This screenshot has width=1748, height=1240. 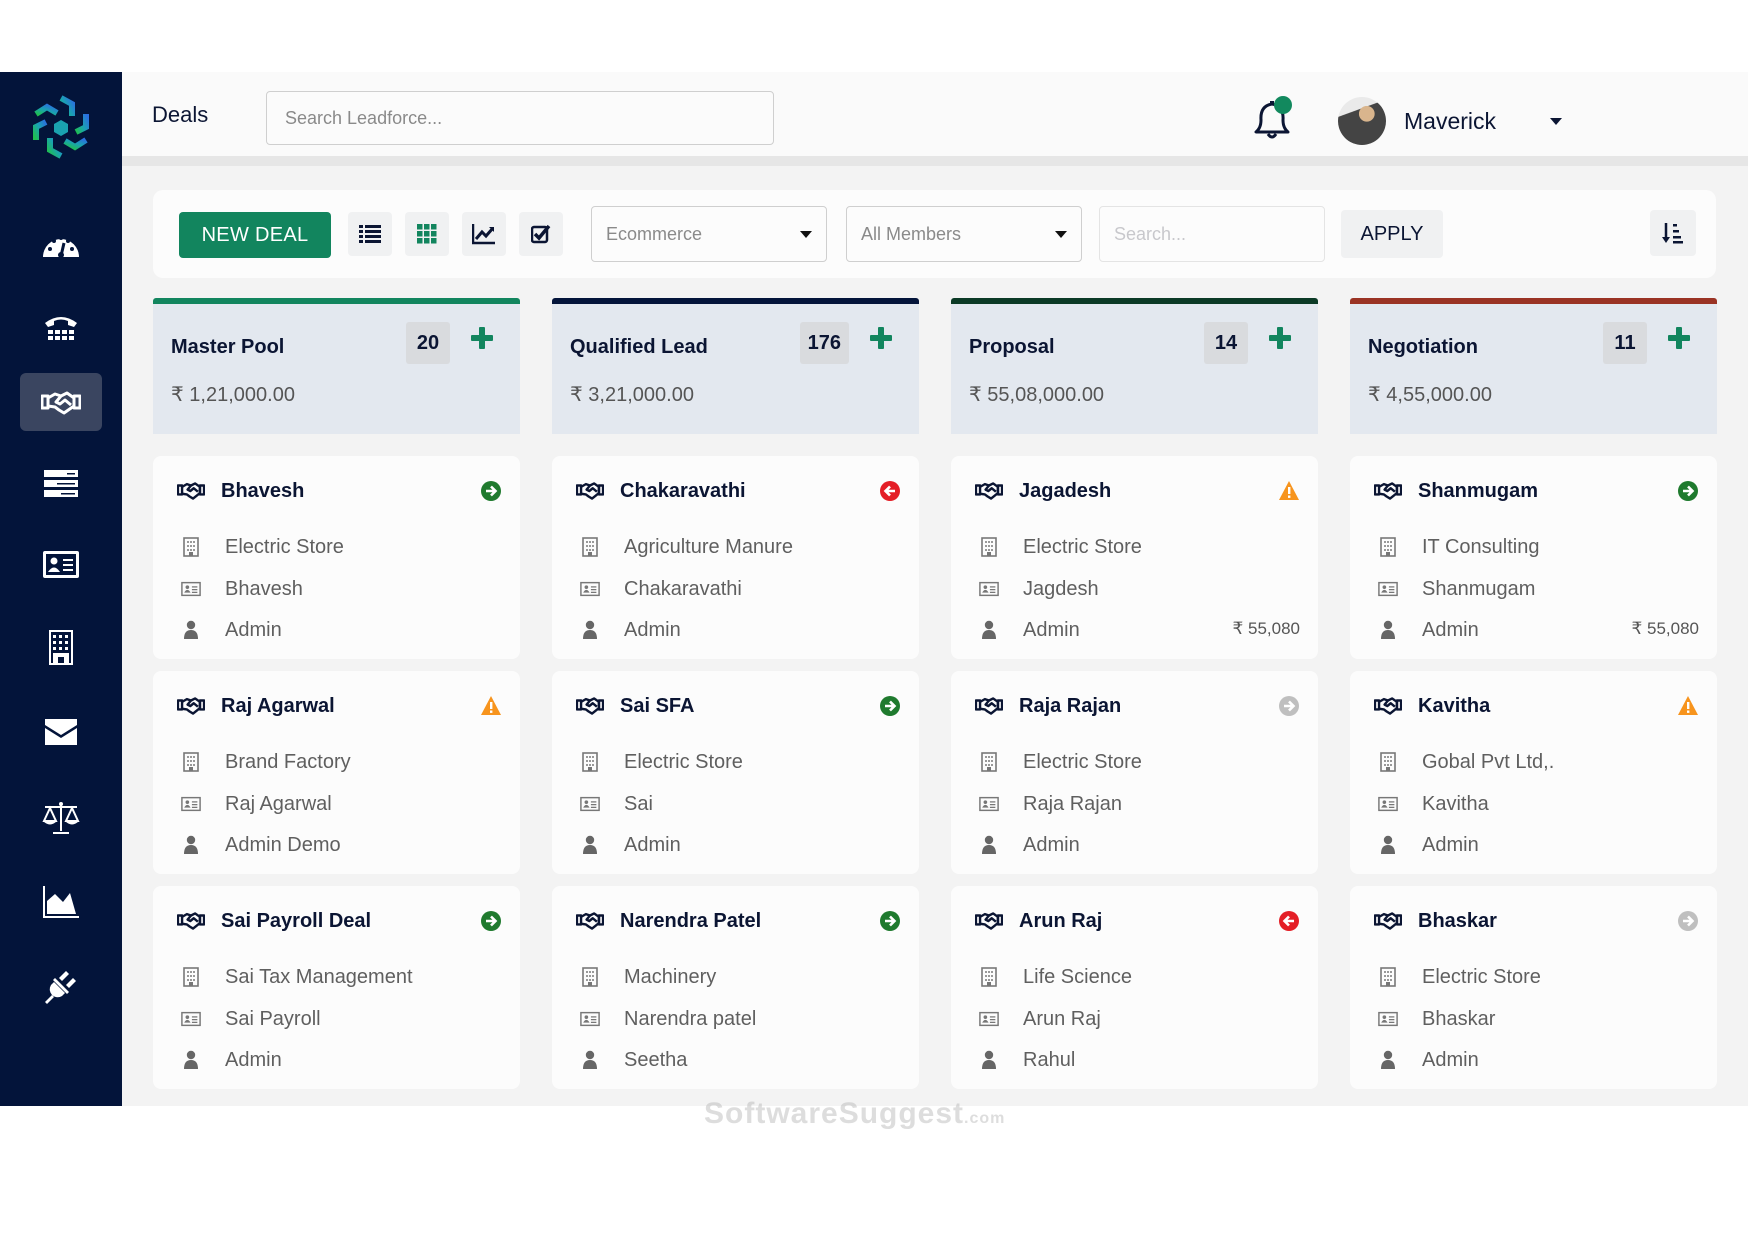 I want to click on deal-contact: Narendra patel, so click(x=690, y=1018).